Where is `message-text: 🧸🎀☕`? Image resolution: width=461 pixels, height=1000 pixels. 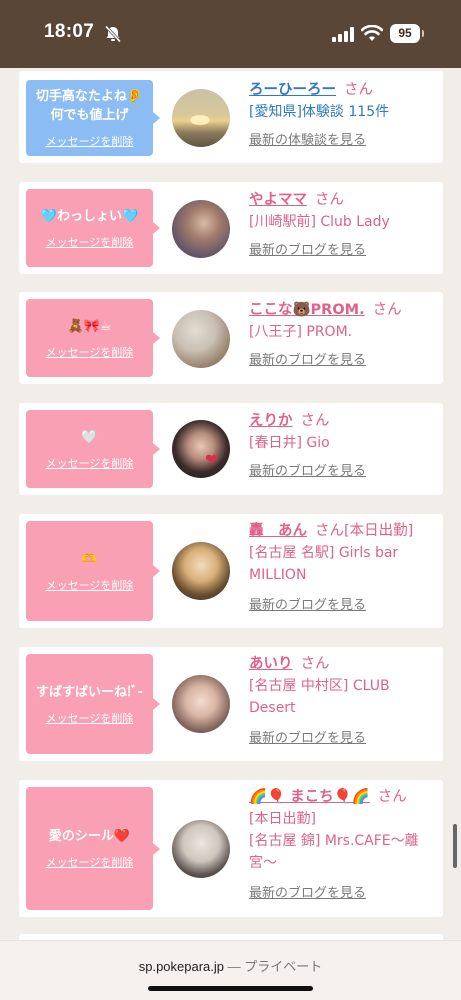
message-text: 🧸🎀☕ is located at coordinates (89, 326).